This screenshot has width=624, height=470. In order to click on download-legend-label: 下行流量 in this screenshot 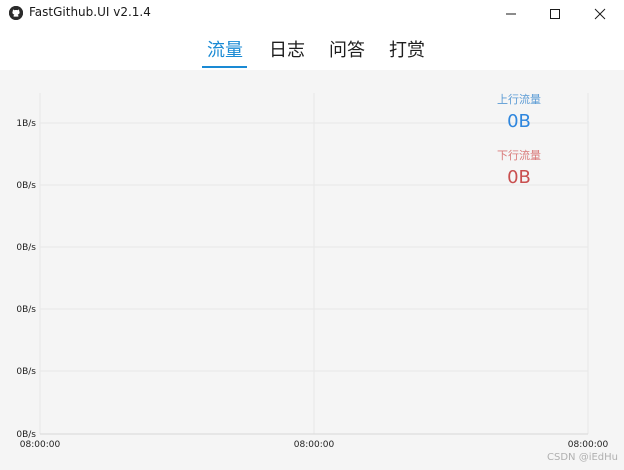, I will do `click(519, 155)`.